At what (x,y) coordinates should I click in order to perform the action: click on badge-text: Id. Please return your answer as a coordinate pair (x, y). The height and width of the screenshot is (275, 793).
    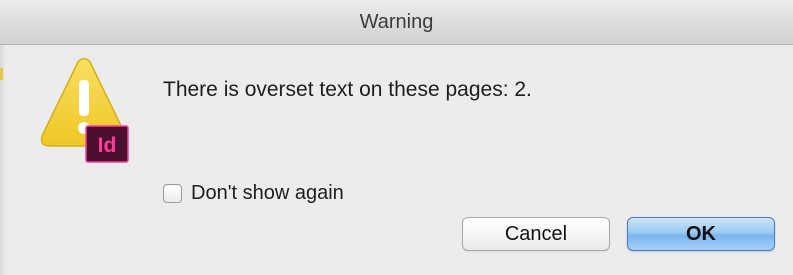
    Looking at the image, I should click on (107, 145).